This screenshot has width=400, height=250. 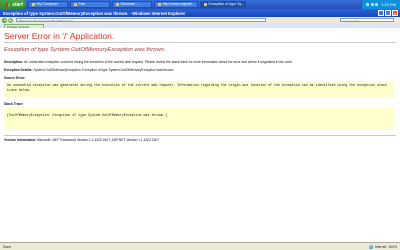 I want to click on security-icon, so click(x=377, y=4).